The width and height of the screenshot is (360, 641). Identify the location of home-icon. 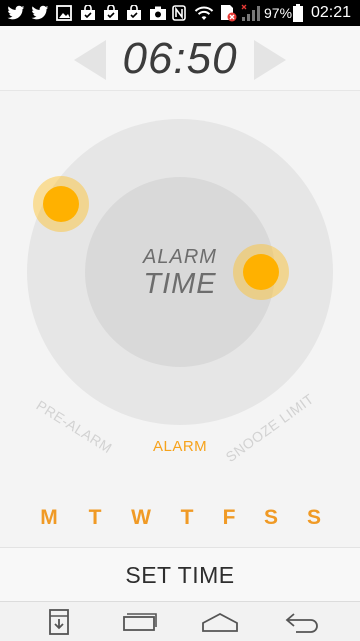
(220, 622).